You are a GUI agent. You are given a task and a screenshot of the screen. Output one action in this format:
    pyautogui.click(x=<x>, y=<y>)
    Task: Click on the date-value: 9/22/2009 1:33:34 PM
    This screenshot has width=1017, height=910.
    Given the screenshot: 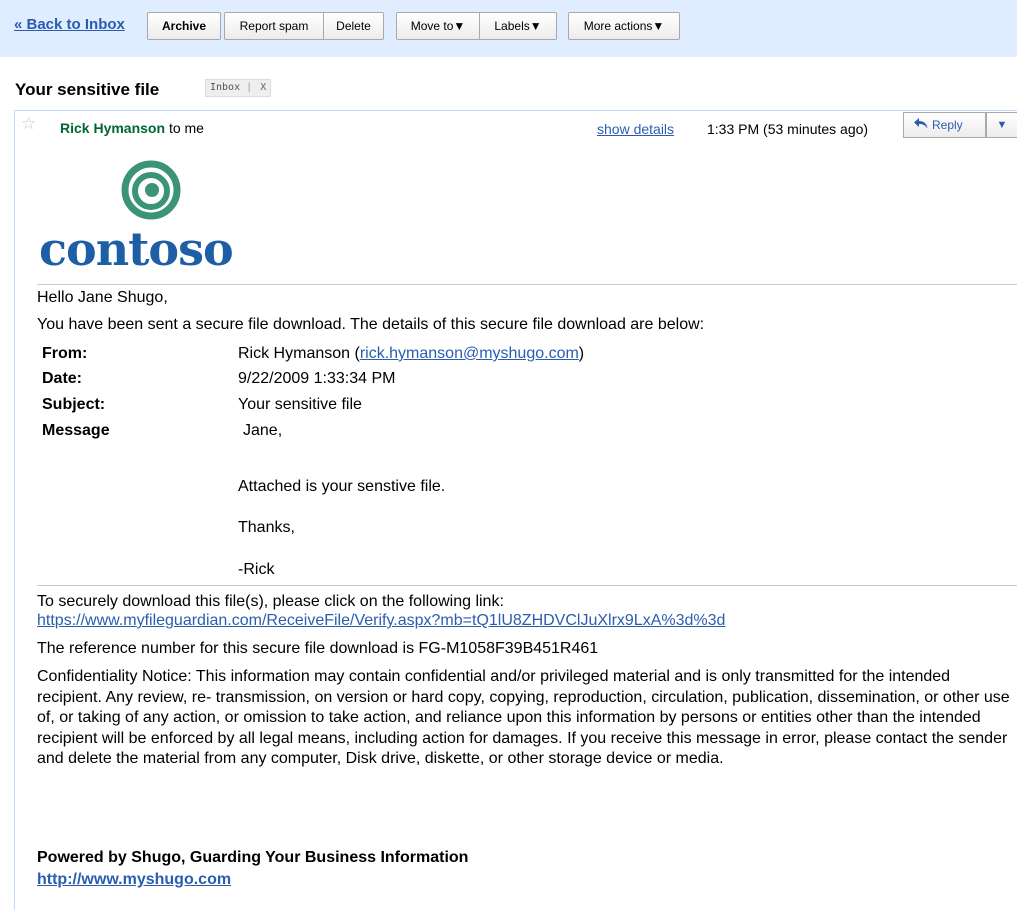 What is the action you would take?
    pyautogui.click(x=317, y=378)
    